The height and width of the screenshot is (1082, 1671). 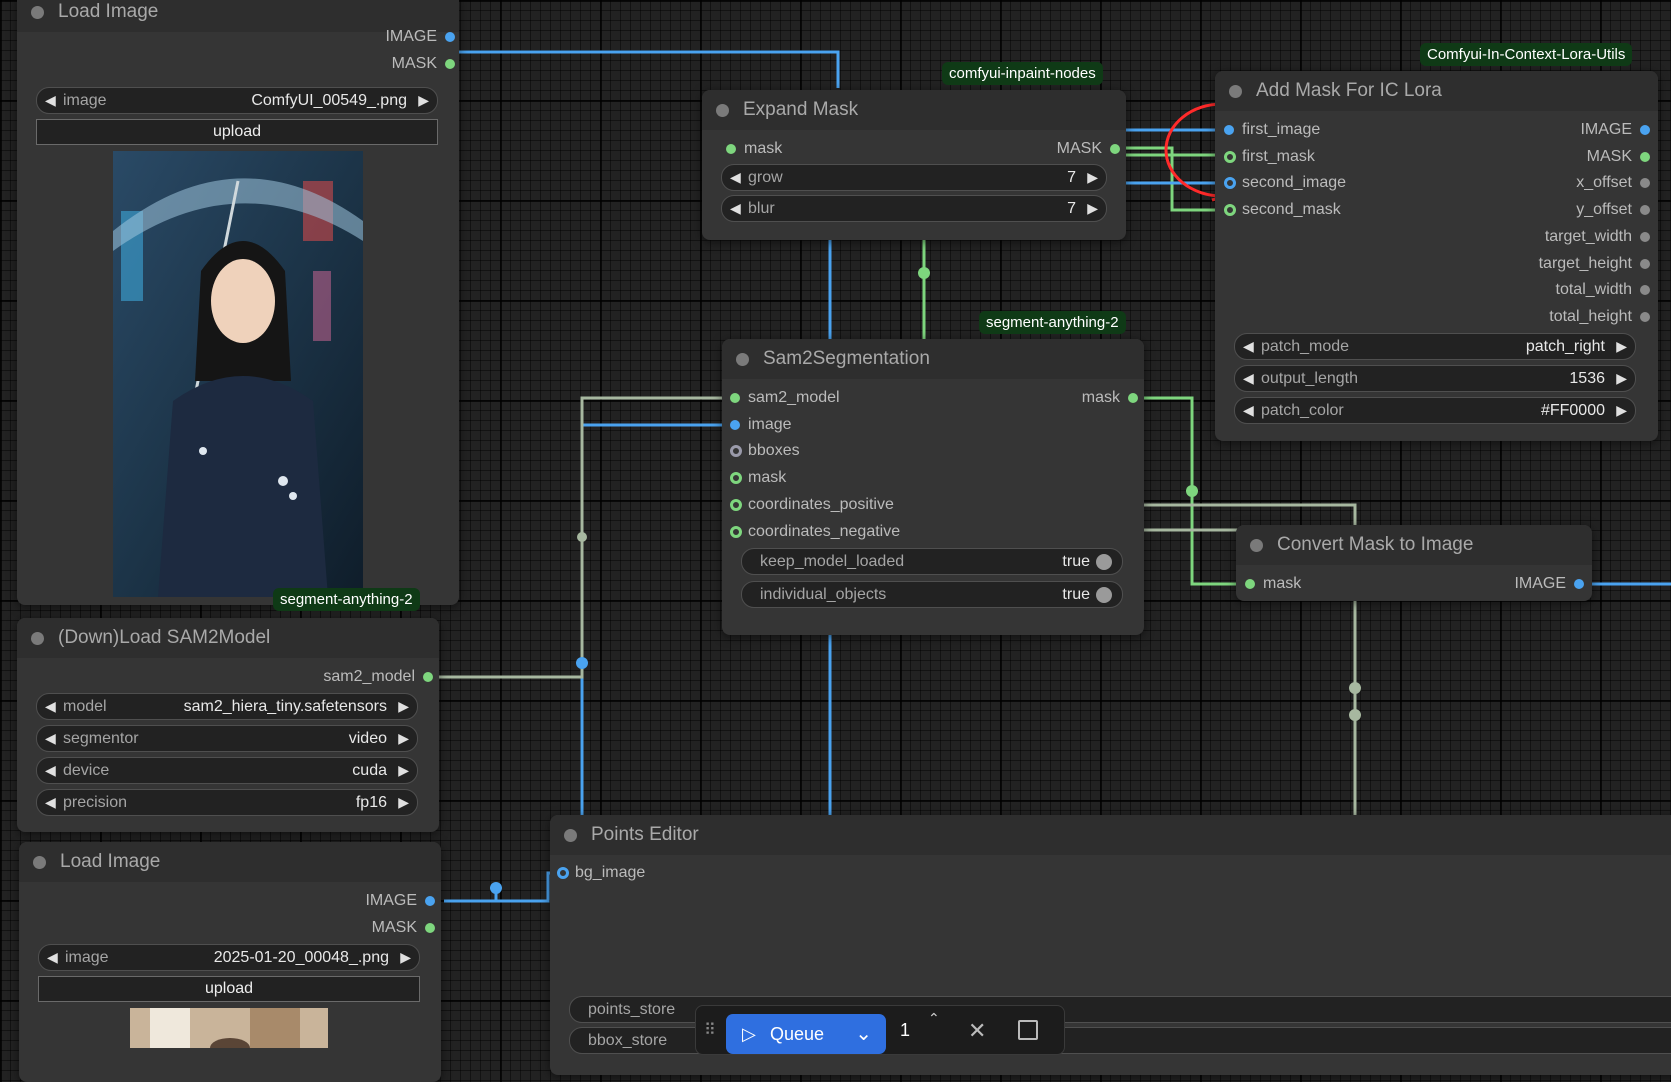 What do you see at coordinates (1436, 91) in the screenshot?
I see `node-header: Add Mask For IC Lora` at bounding box center [1436, 91].